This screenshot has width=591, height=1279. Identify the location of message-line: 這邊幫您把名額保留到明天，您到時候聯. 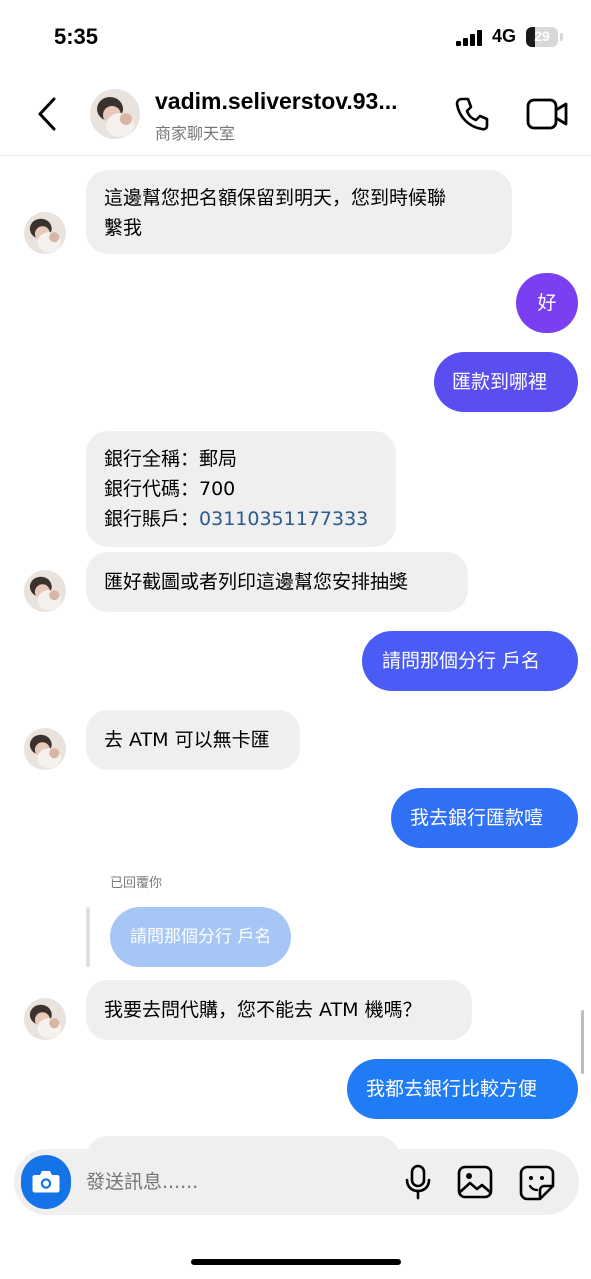
(275, 198).